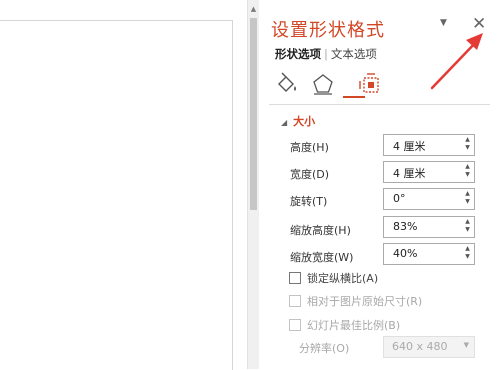 The image size is (500, 370). I want to click on best-scale-checkbox: 幻灯片最佳比例(B), so click(344, 325).